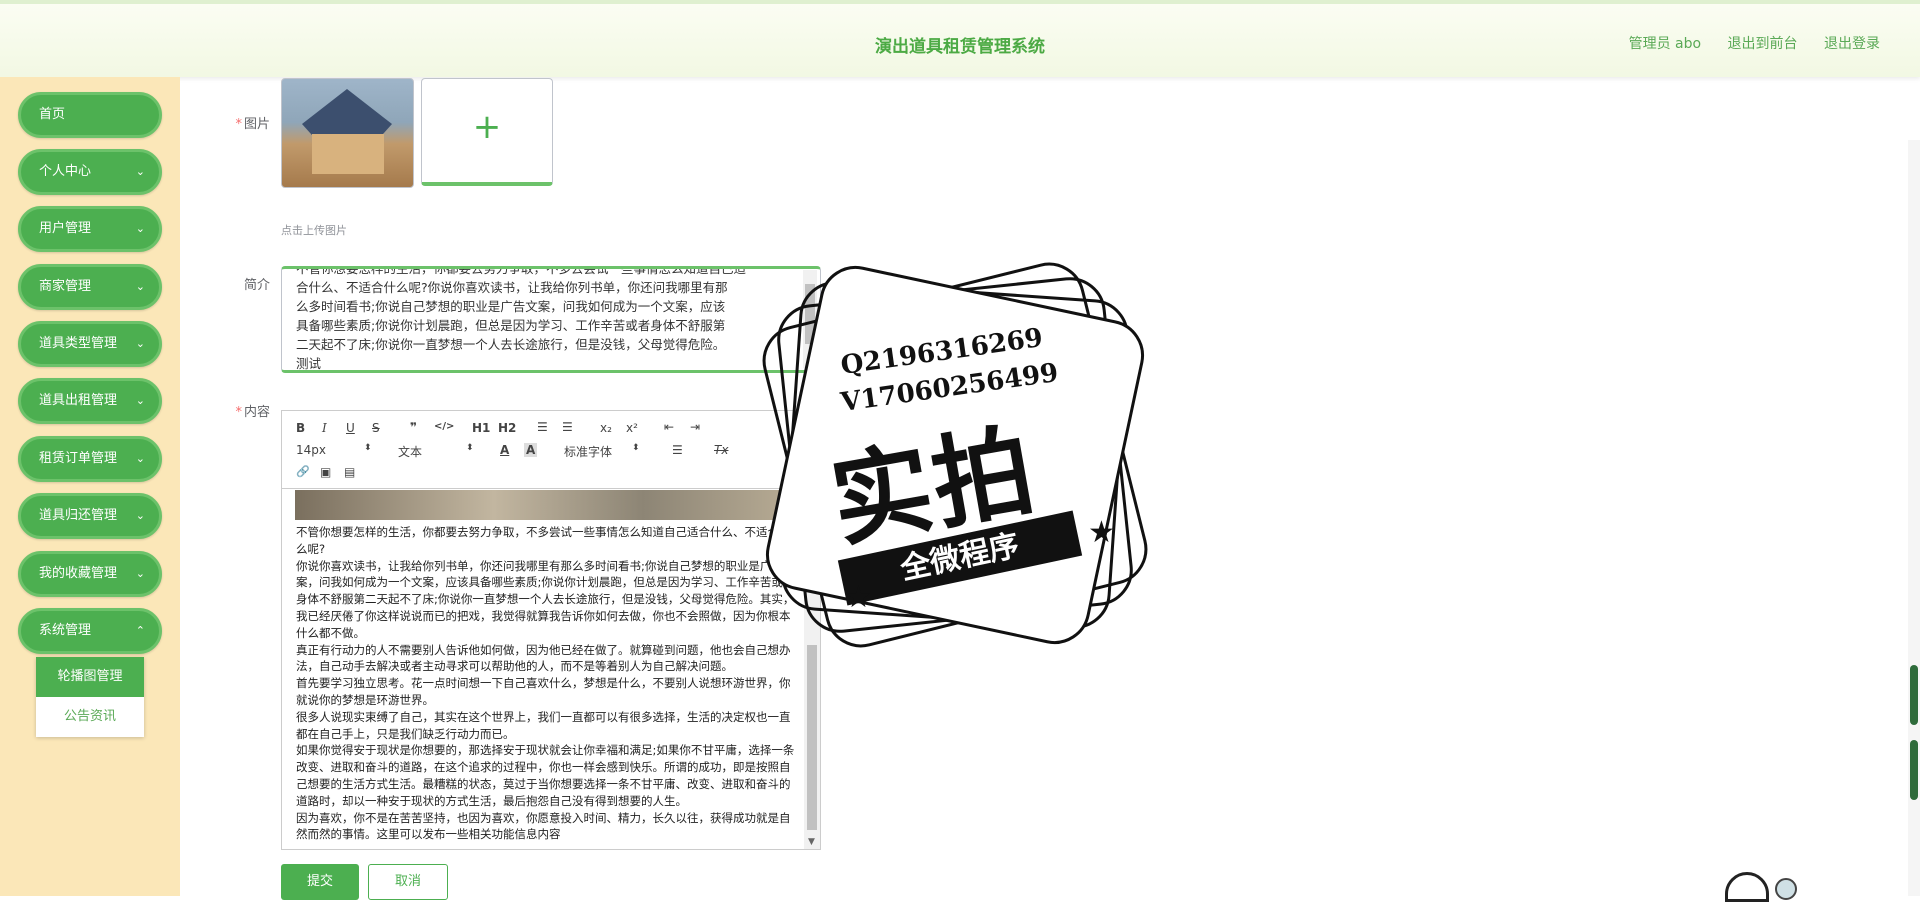 This screenshot has width=1920, height=902. I want to click on watermark-stamp: Q2196316269 V17060256499 实拍 全微程序 ★ ★, so click(960, 469).